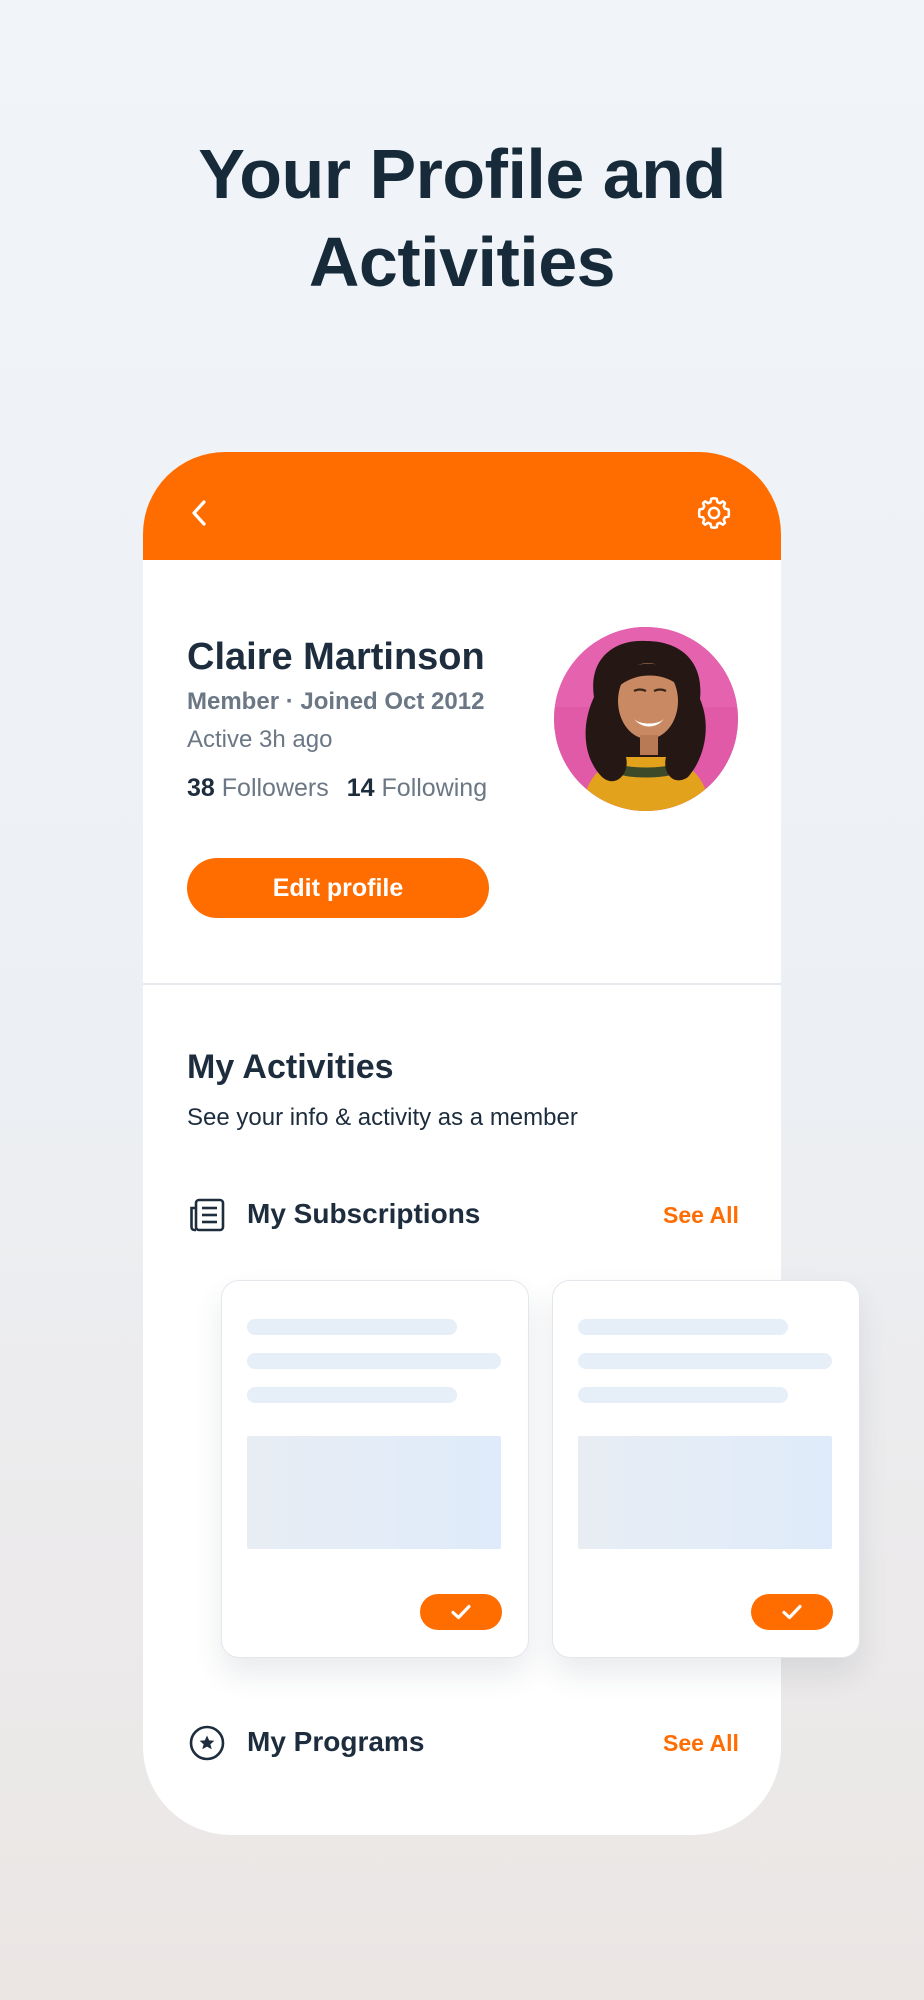 The height and width of the screenshot is (2000, 924). What do you see at coordinates (364, 1213) in the screenshot?
I see `subscriptions-label: My Subscriptions` at bounding box center [364, 1213].